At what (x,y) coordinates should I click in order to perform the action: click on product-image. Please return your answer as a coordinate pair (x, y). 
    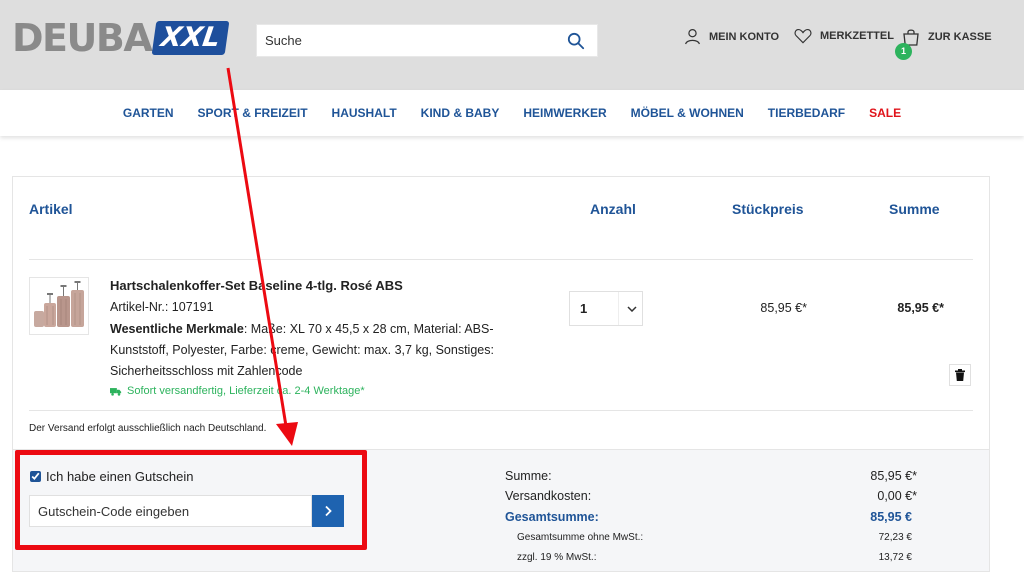
    Looking at the image, I should click on (59, 306).